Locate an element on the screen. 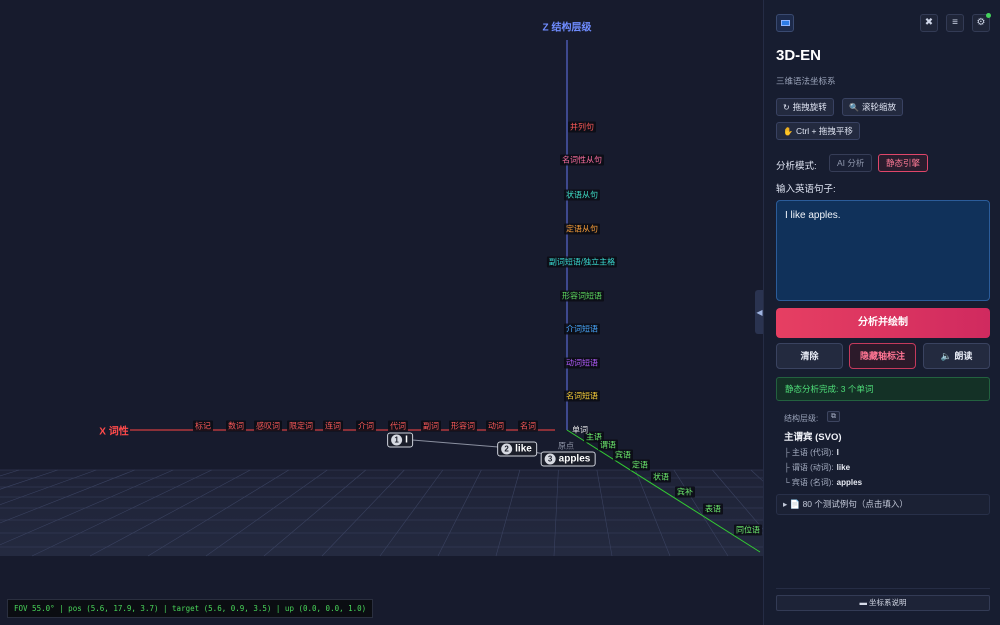  hint-label: Ctrl + 拖拽平移 is located at coordinates (824, 131).